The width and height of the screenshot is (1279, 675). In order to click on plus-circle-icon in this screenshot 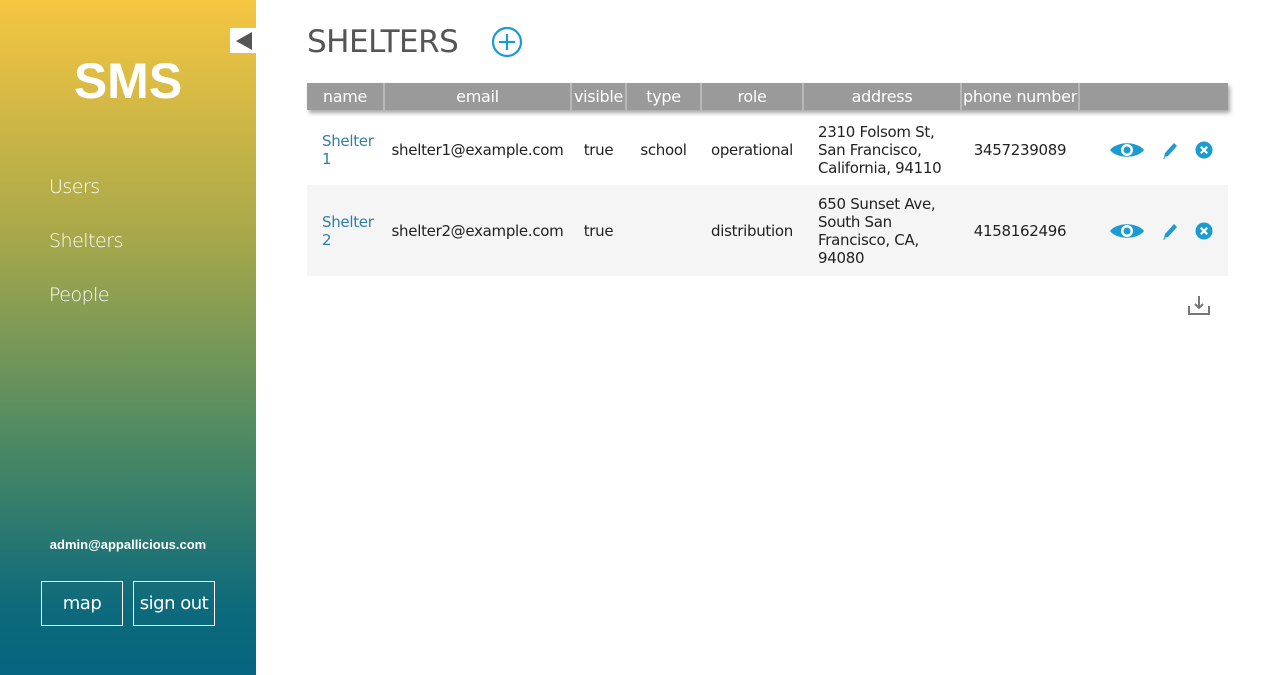, I will do `click(507, 42)`.